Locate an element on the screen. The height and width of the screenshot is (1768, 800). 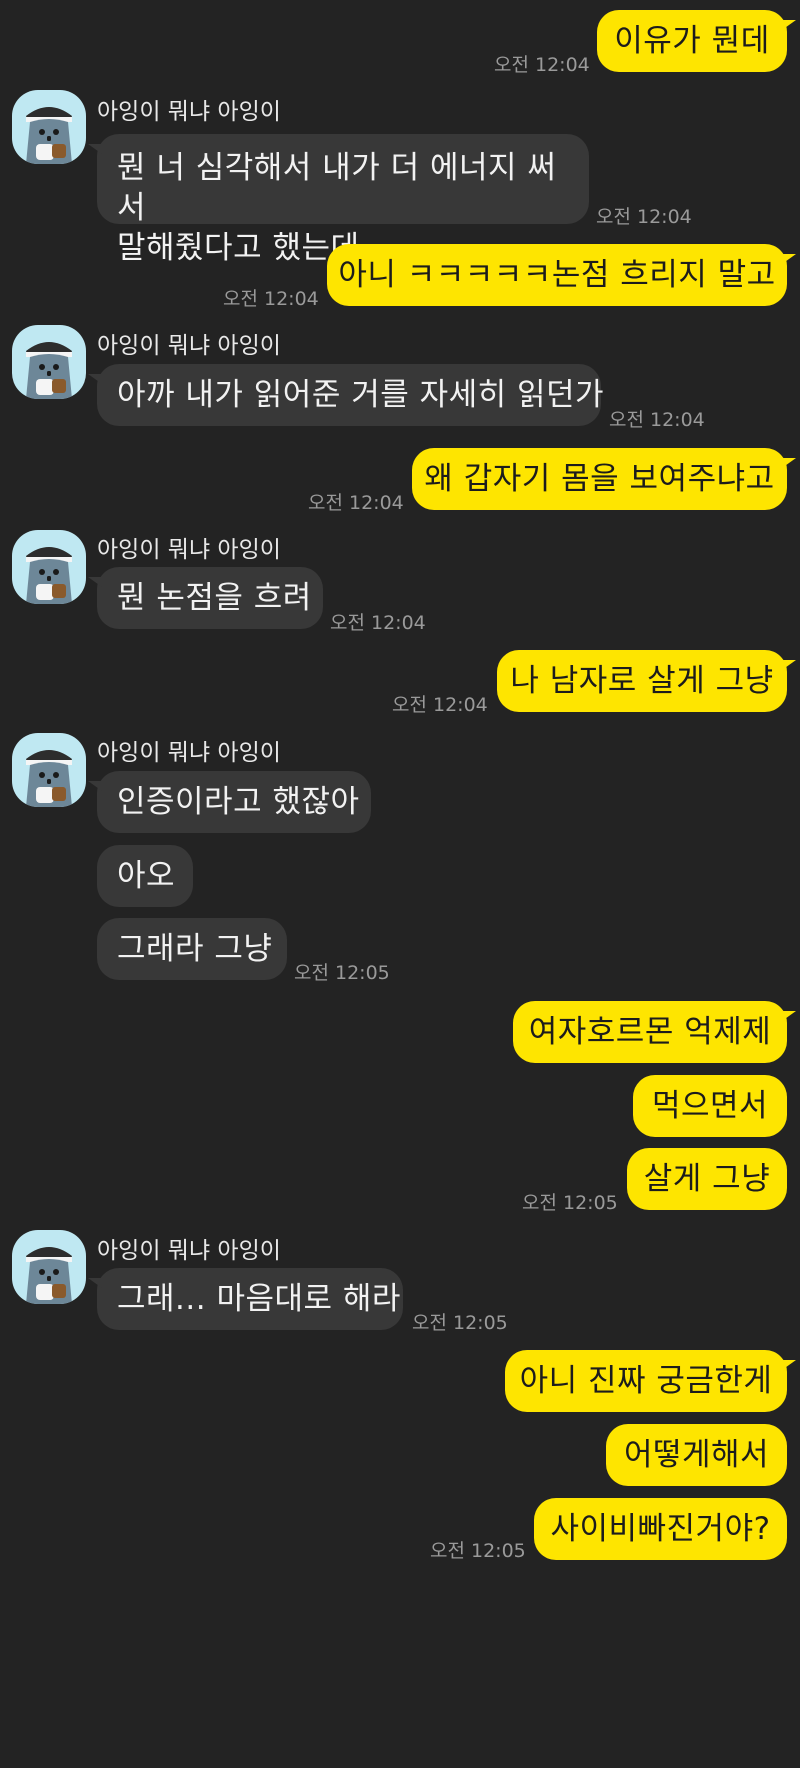
message-text: 아오 is located at coordinates (146, 876).